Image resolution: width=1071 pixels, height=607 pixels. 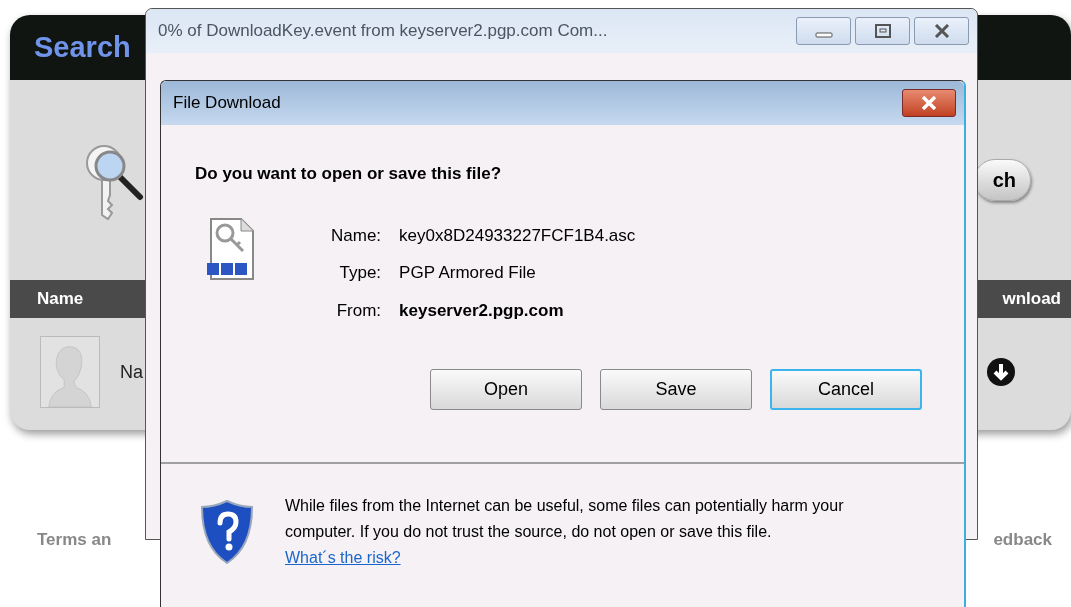 I want to click on minimize-icon, so click(x=823, y=35).